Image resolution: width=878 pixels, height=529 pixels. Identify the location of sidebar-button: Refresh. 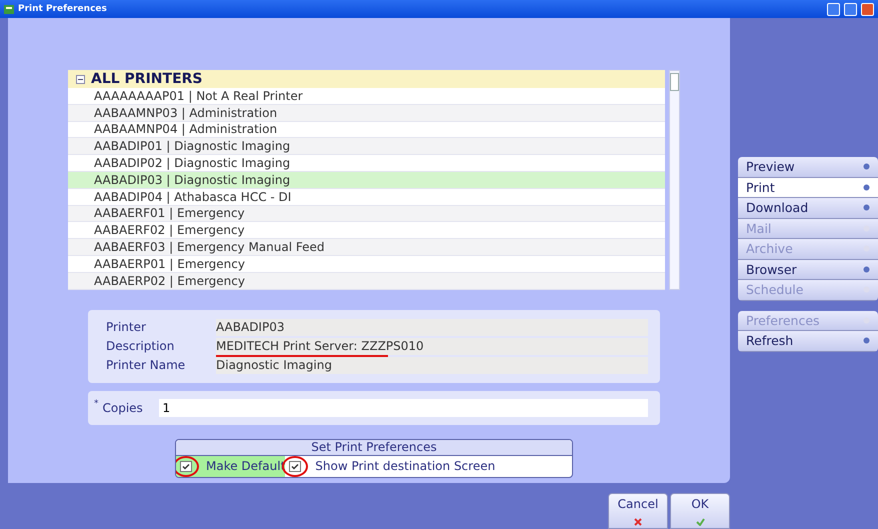
(808, 341).